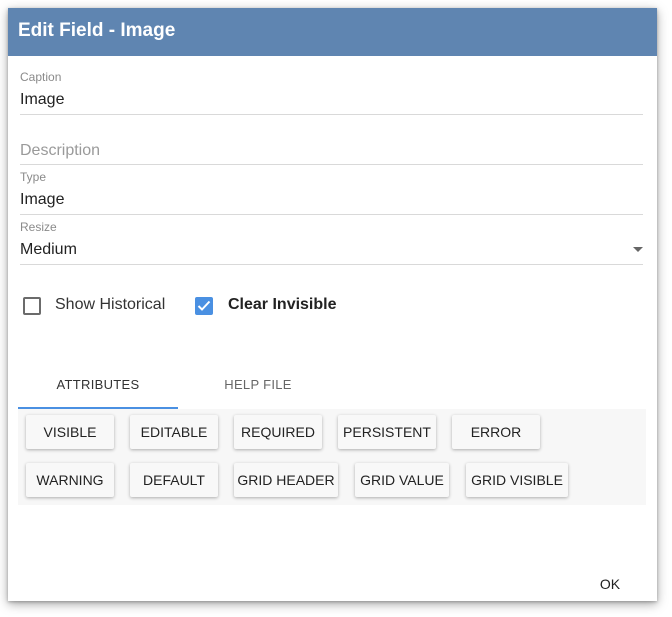 The image size is (672, 617). I want to click on attribute-warning: WARNING, so click(70, 480).